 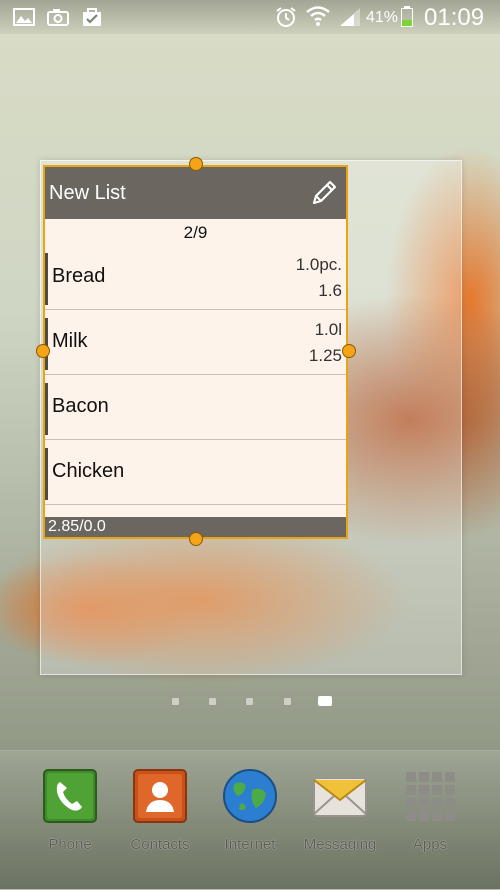 What do you see at coordinates (24, 17) in the screenshot?
I see `gallery-icon` at bounding box center [24, 17].